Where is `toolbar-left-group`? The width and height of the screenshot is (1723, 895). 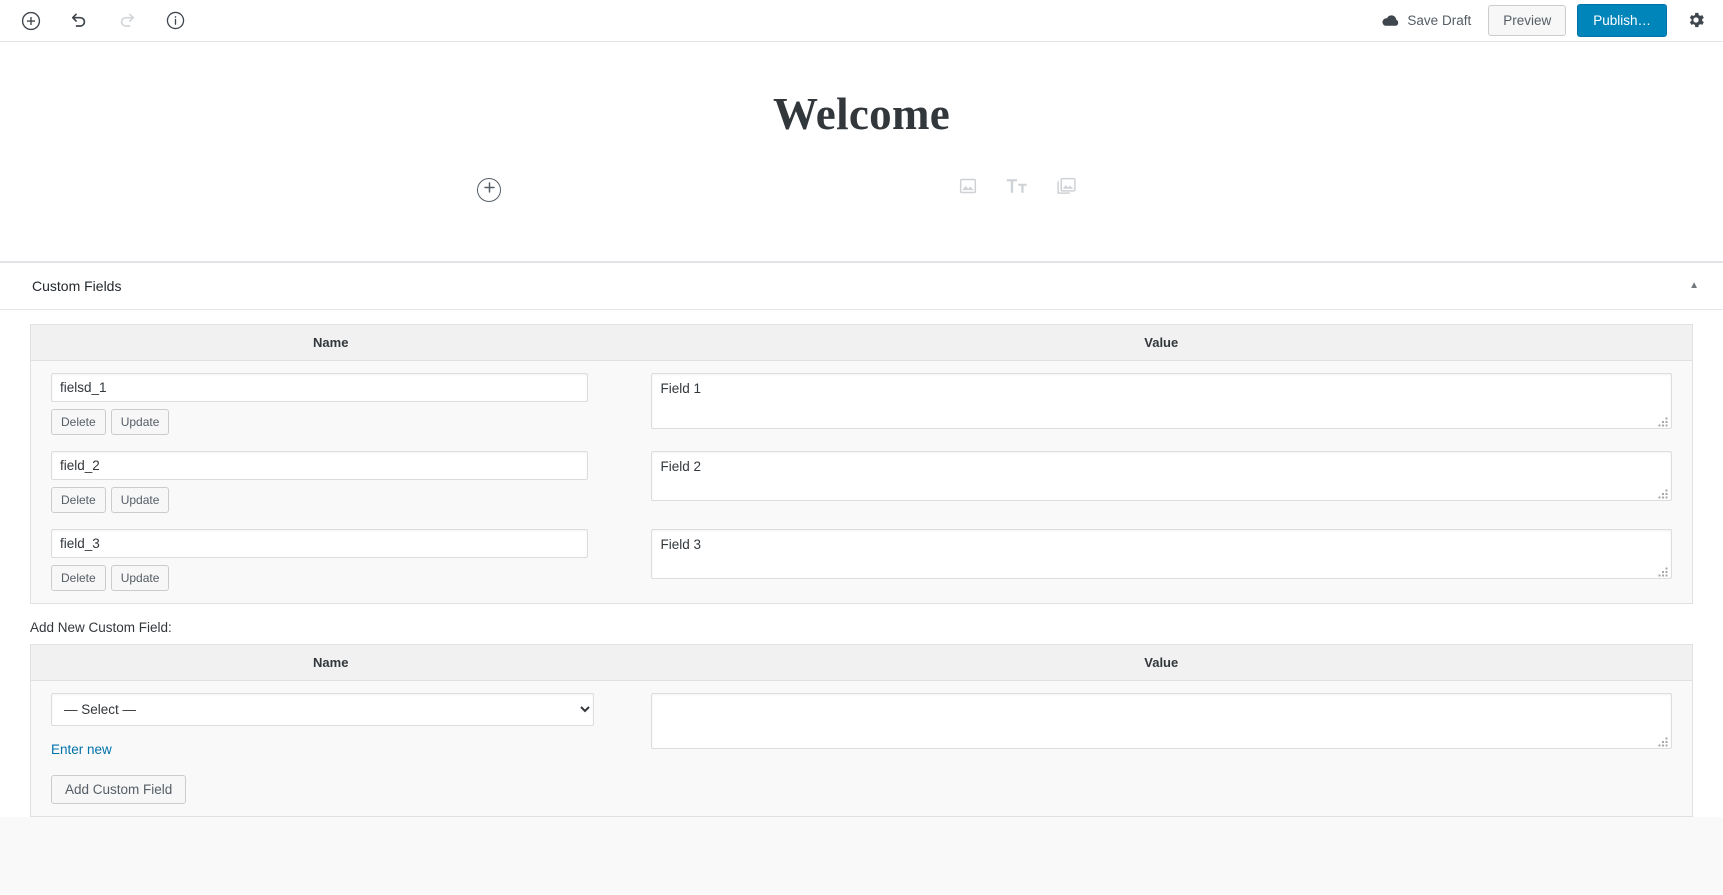 toolbar-left-group is located at coordinates (100, 21).